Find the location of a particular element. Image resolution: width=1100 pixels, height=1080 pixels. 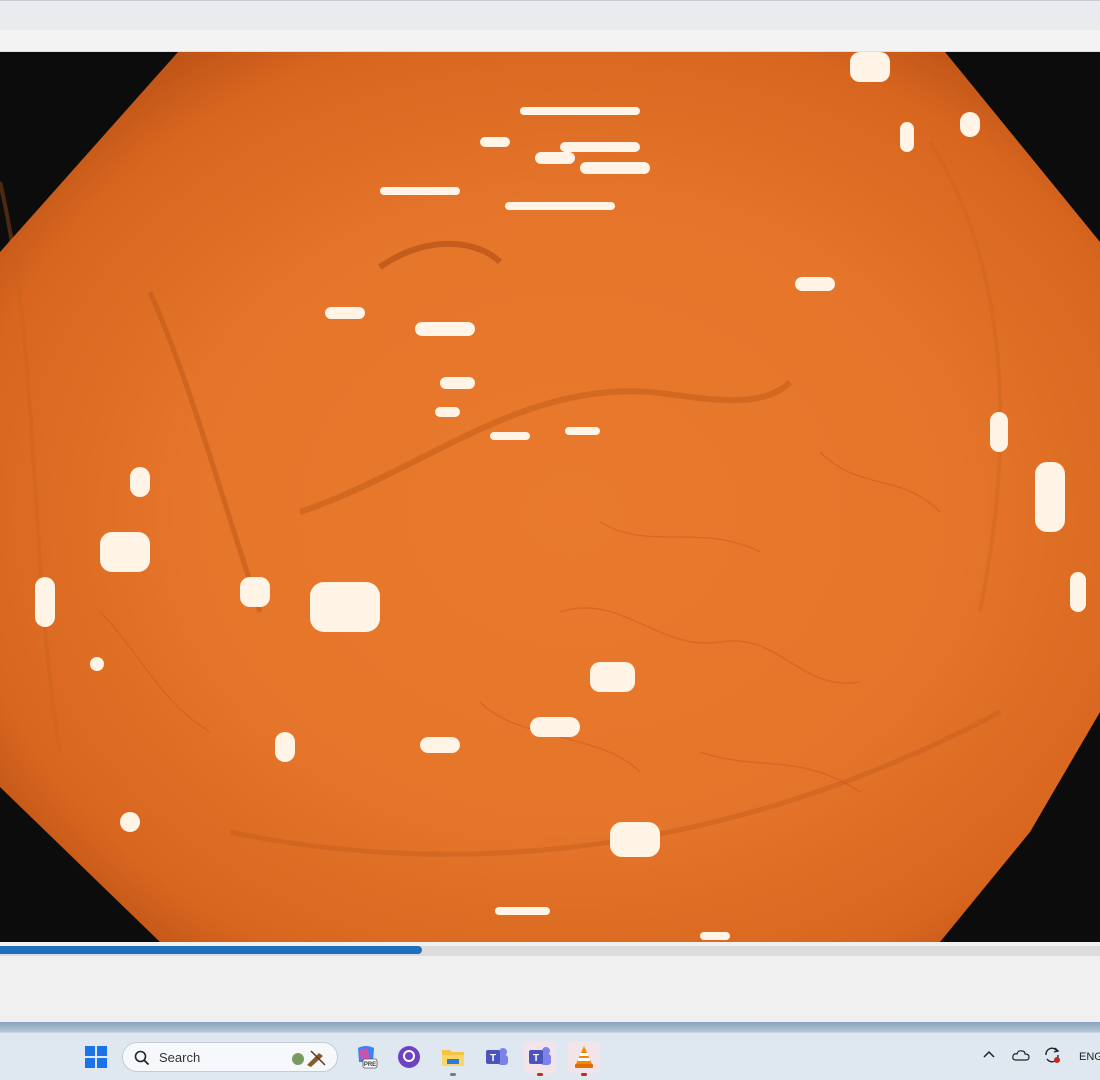

search-highlight-icon is located at coordinates (309, 1058).